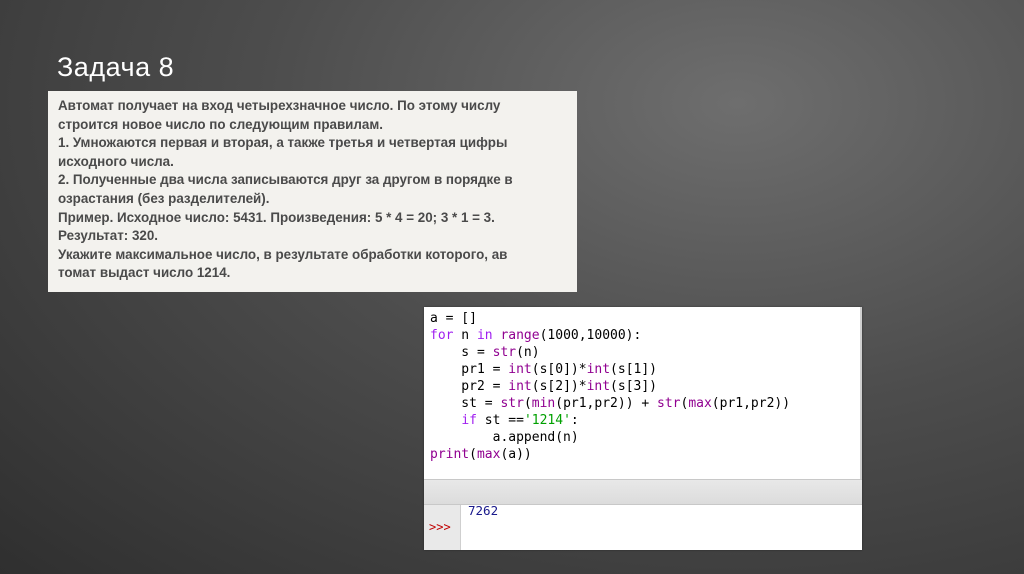 The image size is (1024, 574). Describe the element at coordinates (645, 454) in the screenshot. I see `code-line-9: print(max(a))` at that location.